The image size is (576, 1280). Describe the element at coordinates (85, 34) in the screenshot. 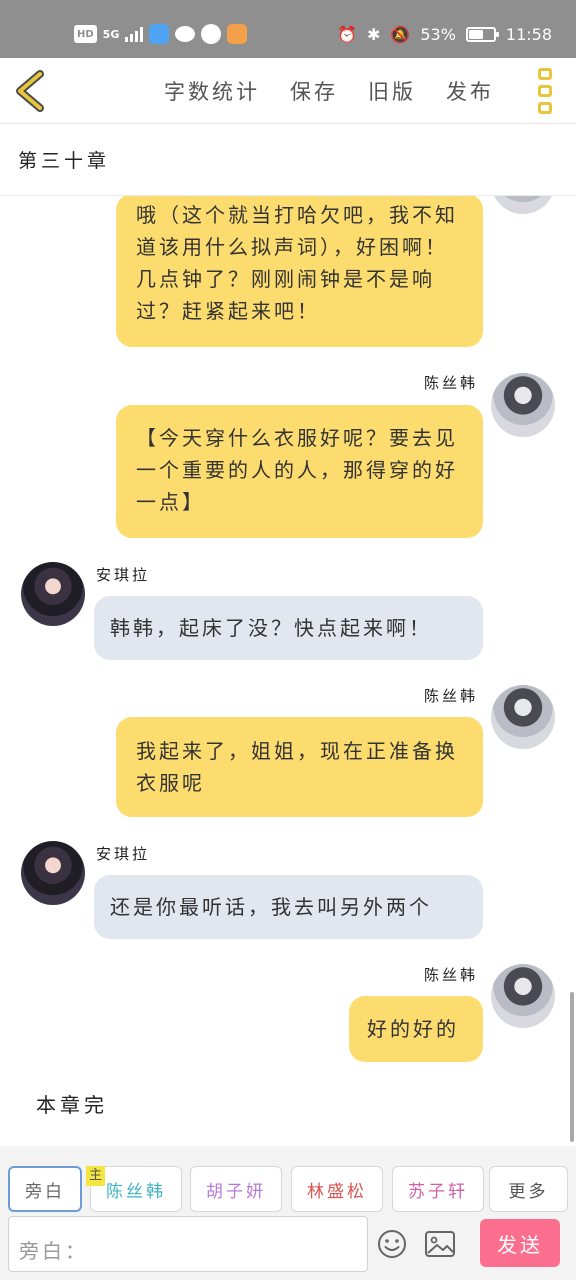

I see `hd-indicator: HD` at that location.